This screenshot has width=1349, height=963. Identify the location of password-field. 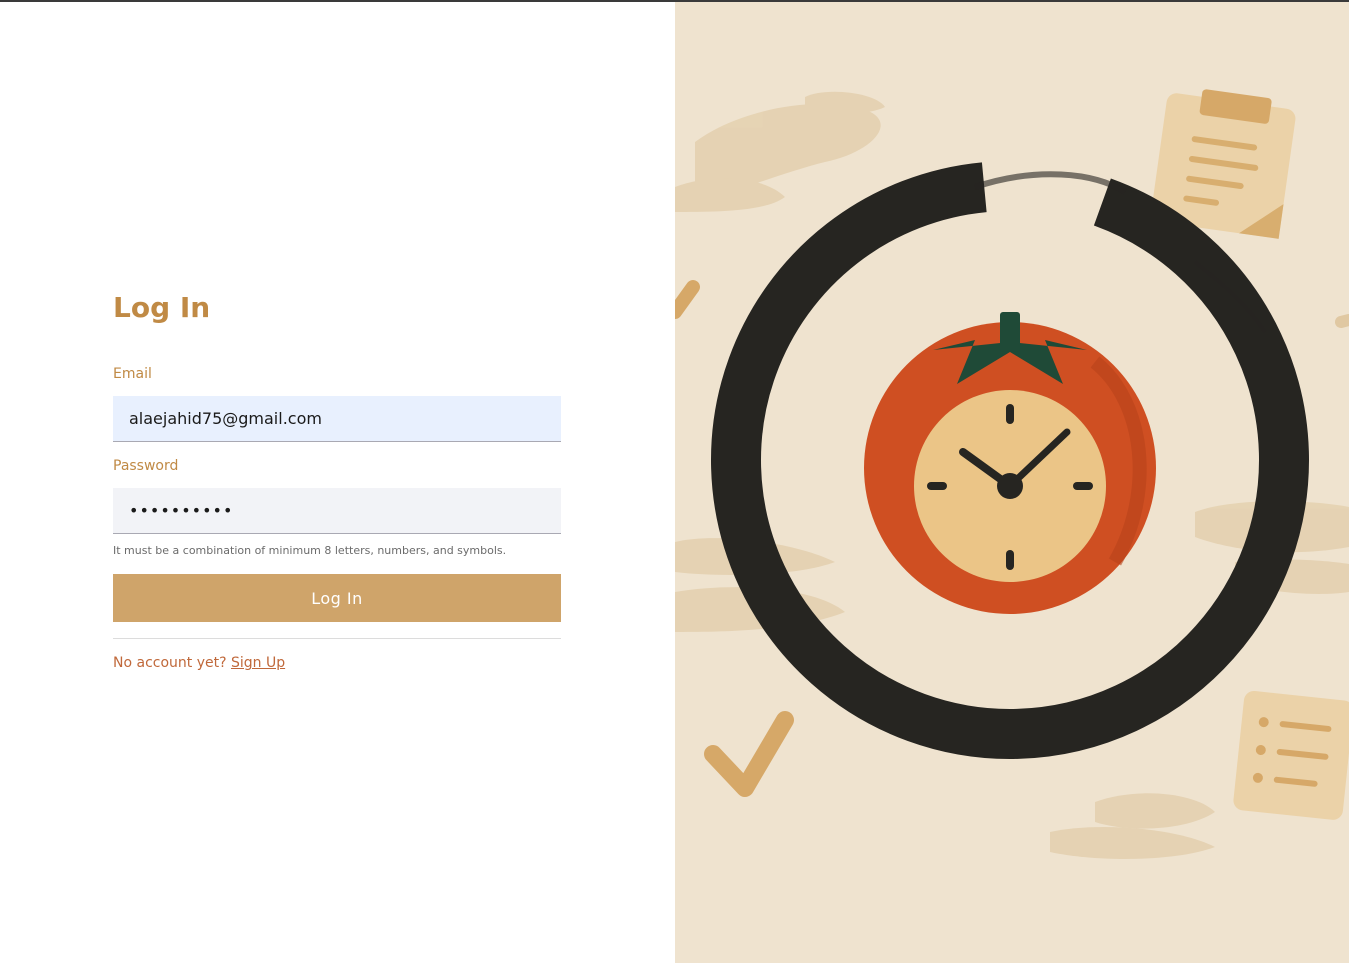
(337, 511).